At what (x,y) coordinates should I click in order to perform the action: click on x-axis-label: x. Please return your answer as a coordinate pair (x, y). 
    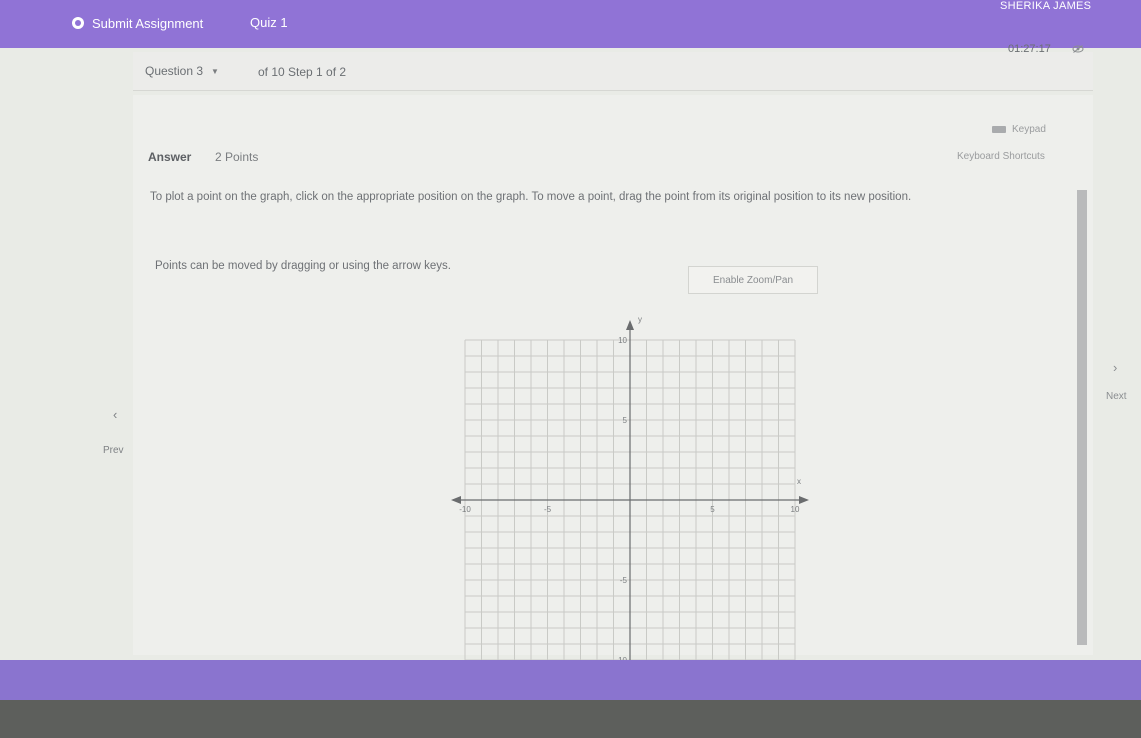
    Looking at the image, I should click on (799, 481).